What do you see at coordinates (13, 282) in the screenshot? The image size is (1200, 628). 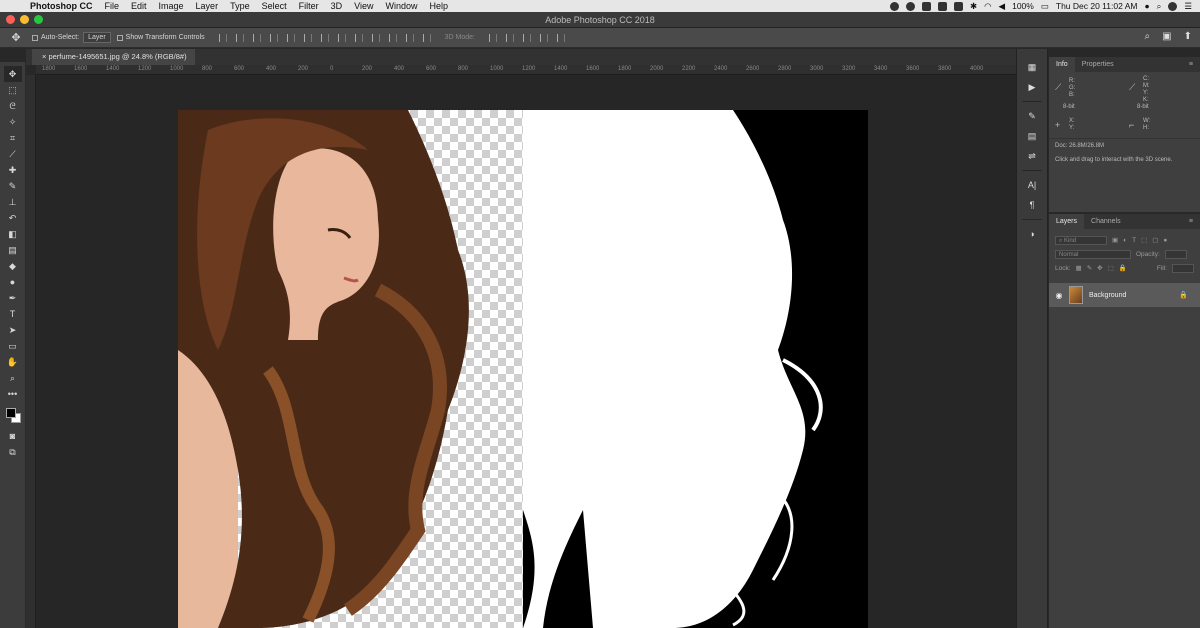 I see `dodge-tool-icon: ●` at bounding box center [13, 282].